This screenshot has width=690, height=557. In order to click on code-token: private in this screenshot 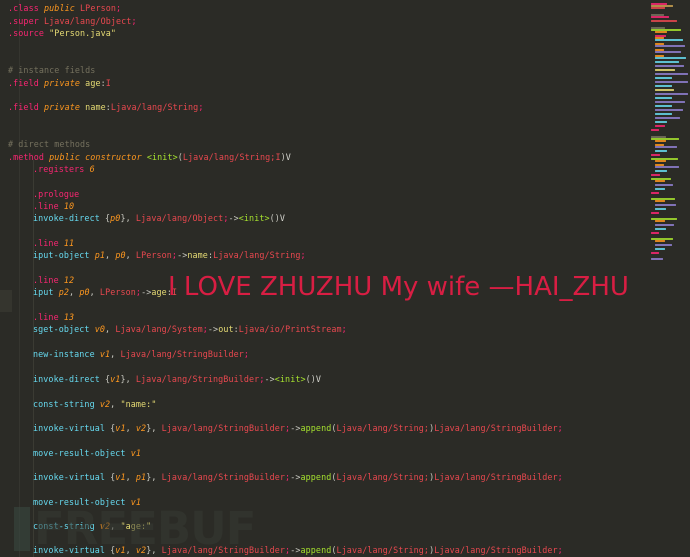, I will do `click(62, 83)`.